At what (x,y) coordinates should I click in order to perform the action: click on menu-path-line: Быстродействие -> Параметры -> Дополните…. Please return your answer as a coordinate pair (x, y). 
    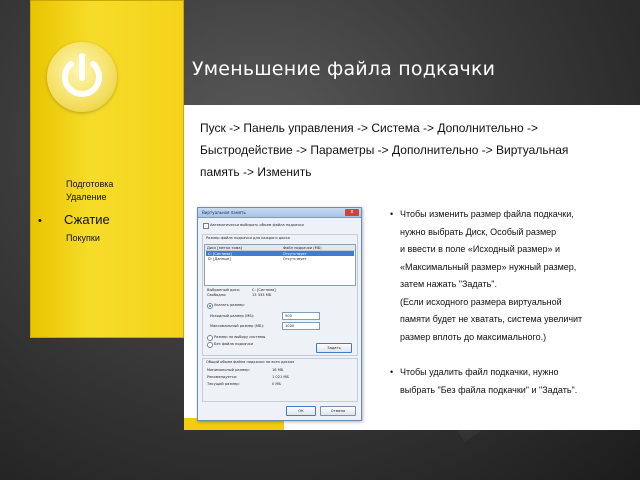
    Looking at the image, I should click on (384, 150).